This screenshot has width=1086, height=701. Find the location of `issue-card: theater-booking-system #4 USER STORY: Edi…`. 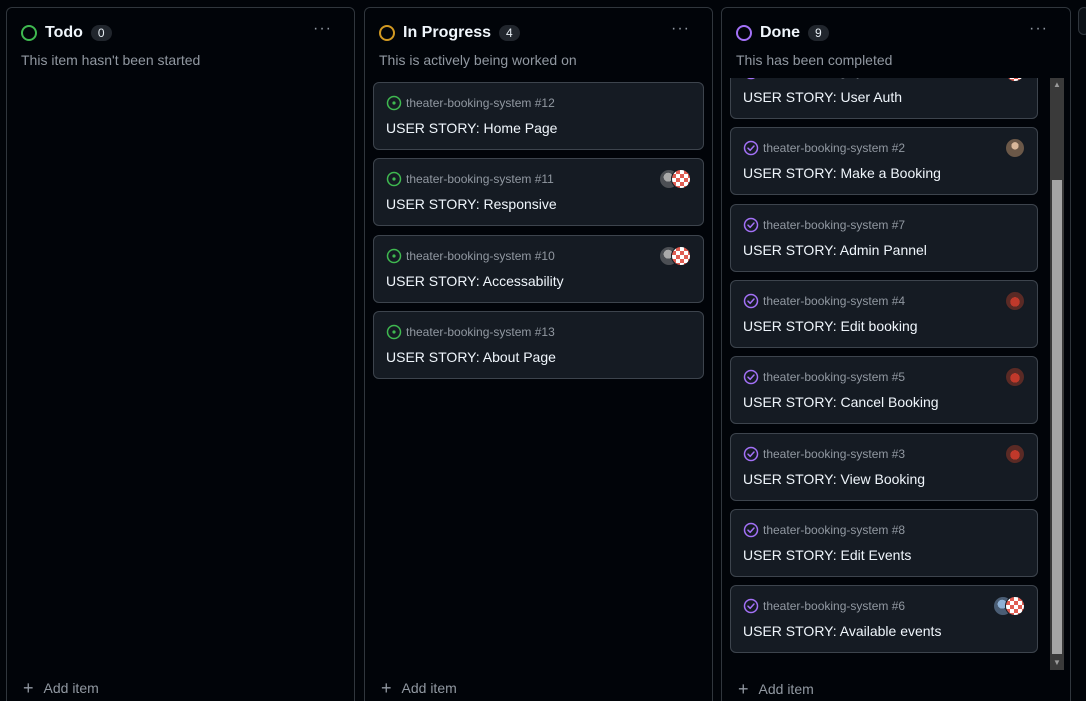

issue-card: theater-booking-system #4 USER STORY: Edi… is located at coordinates (884, 313).